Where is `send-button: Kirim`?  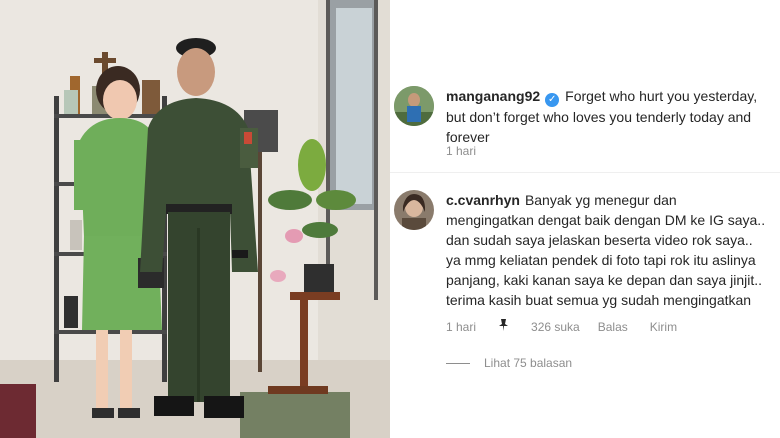 send-button: Kirim is located at coordinates (663, 327).